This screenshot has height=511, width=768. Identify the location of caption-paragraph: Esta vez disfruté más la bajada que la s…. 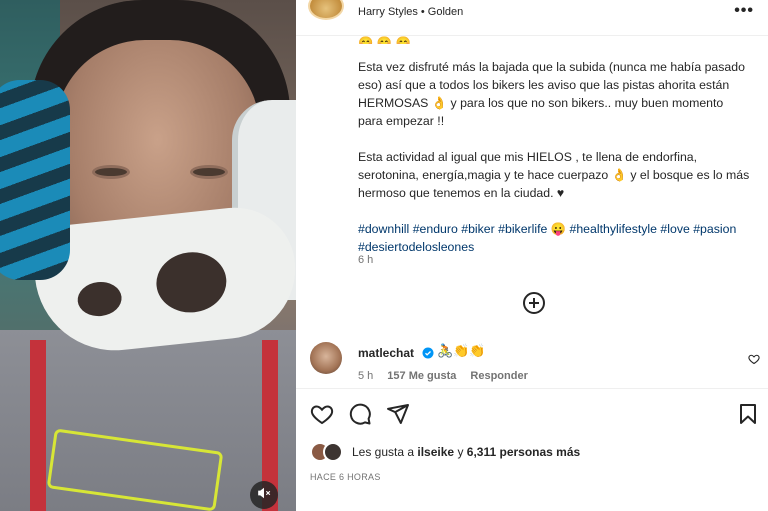
(551, 94).